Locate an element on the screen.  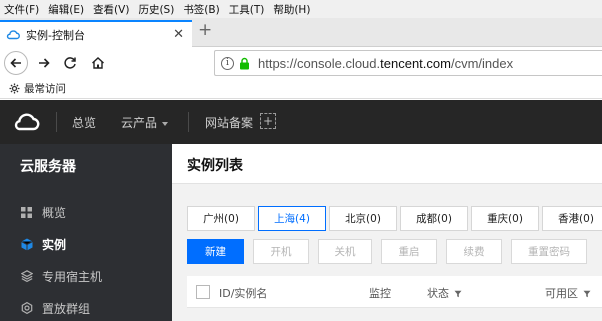
instance-table-header: ID/实例名 监控 状态 可用区 is located at coordinates (394, 292).